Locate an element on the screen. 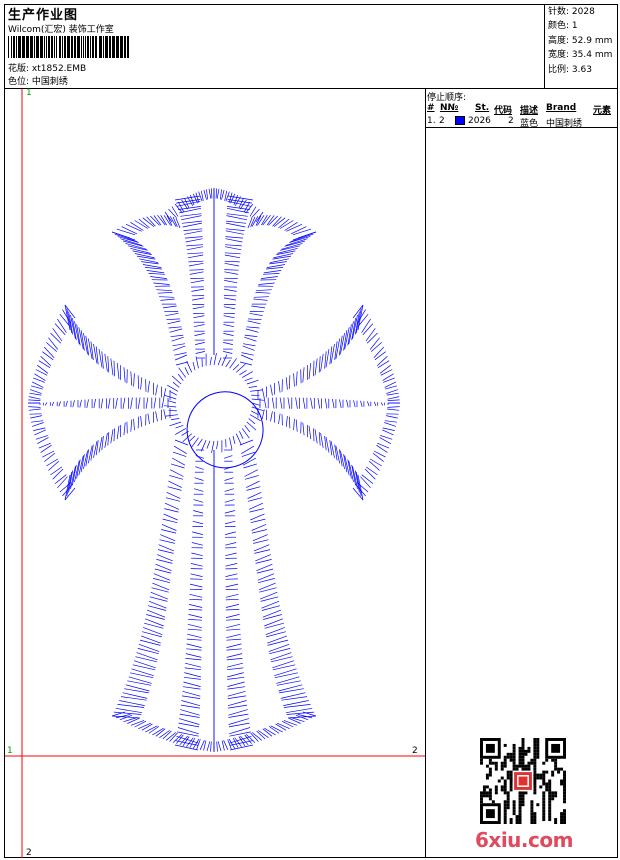 This screenshot has width=620, height=860. row-needle: 2 is located at coordinates (442, 121).